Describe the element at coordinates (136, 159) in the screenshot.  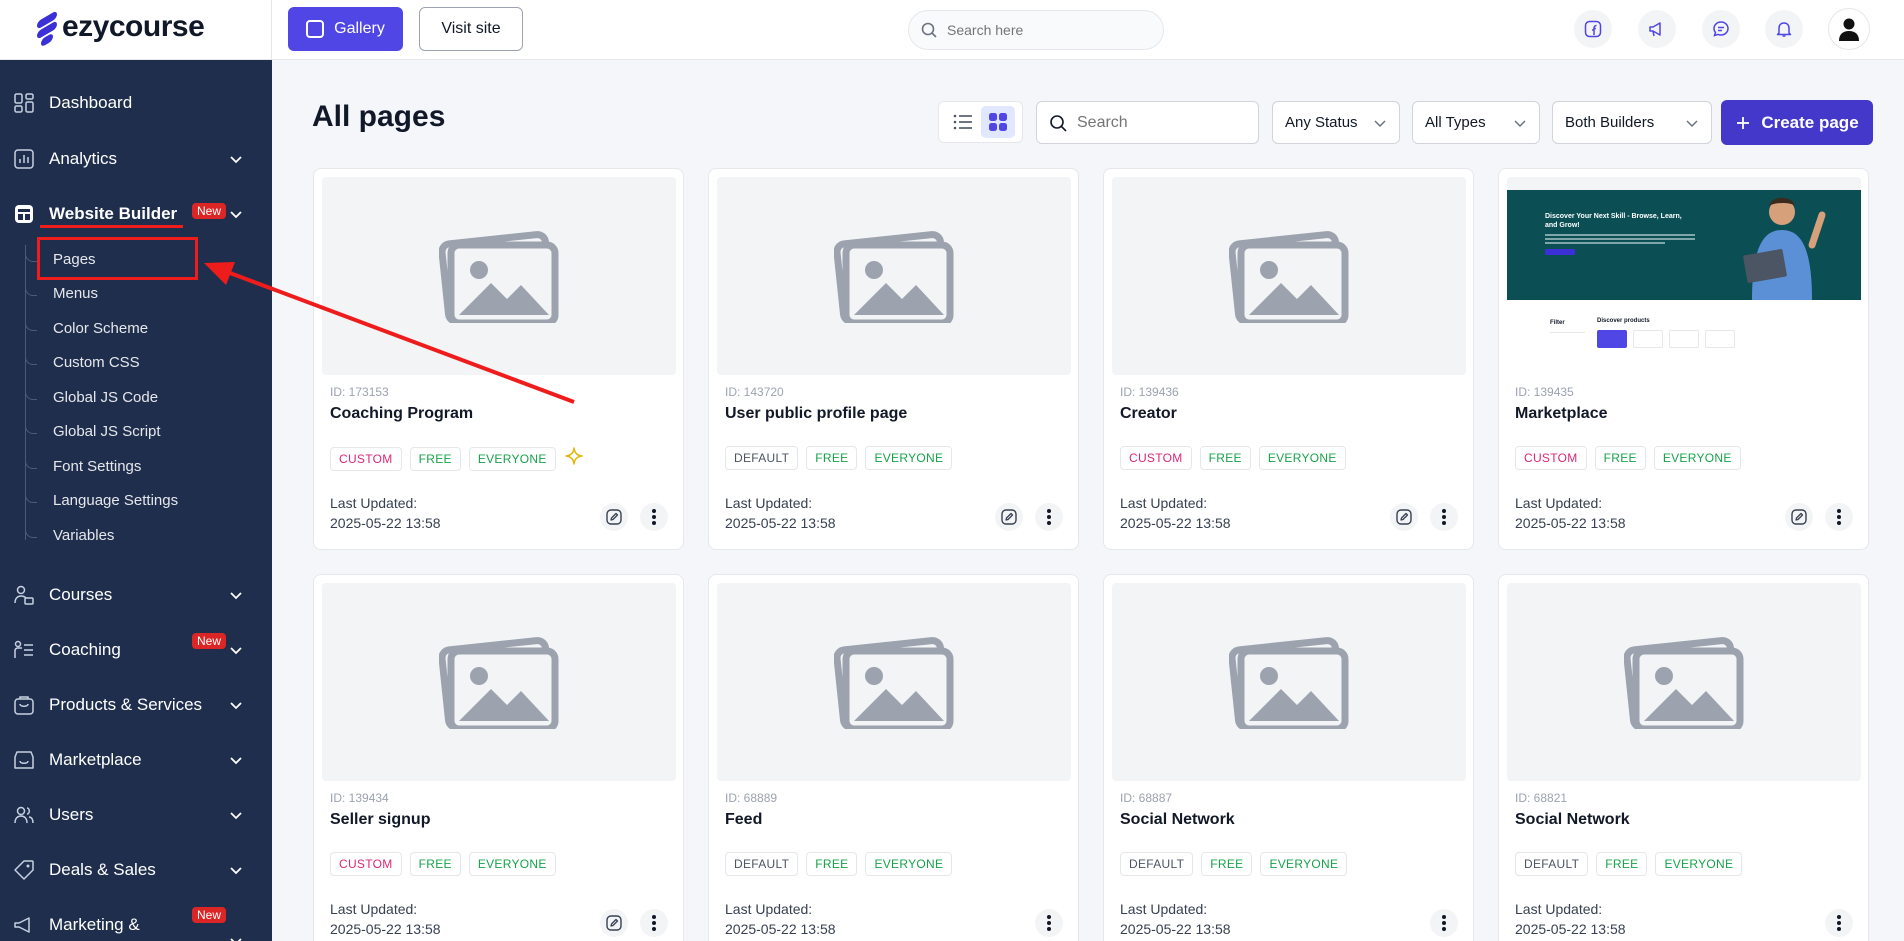
I see `sidebar-item-analytics: Analytics` at that location.